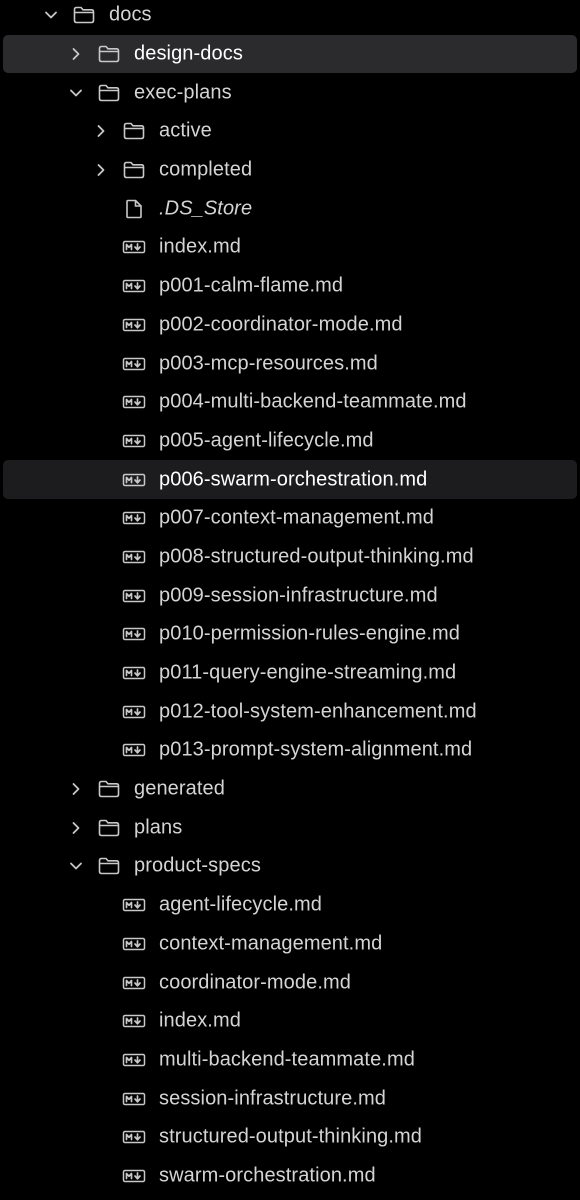 Image resolution: width=580 pixels, height=1200 pixels. What do you see at coordinates (240, 904) in the screenshot?
I see `item-label: agent-lifecycle.md` at bounding box center [240, 904].